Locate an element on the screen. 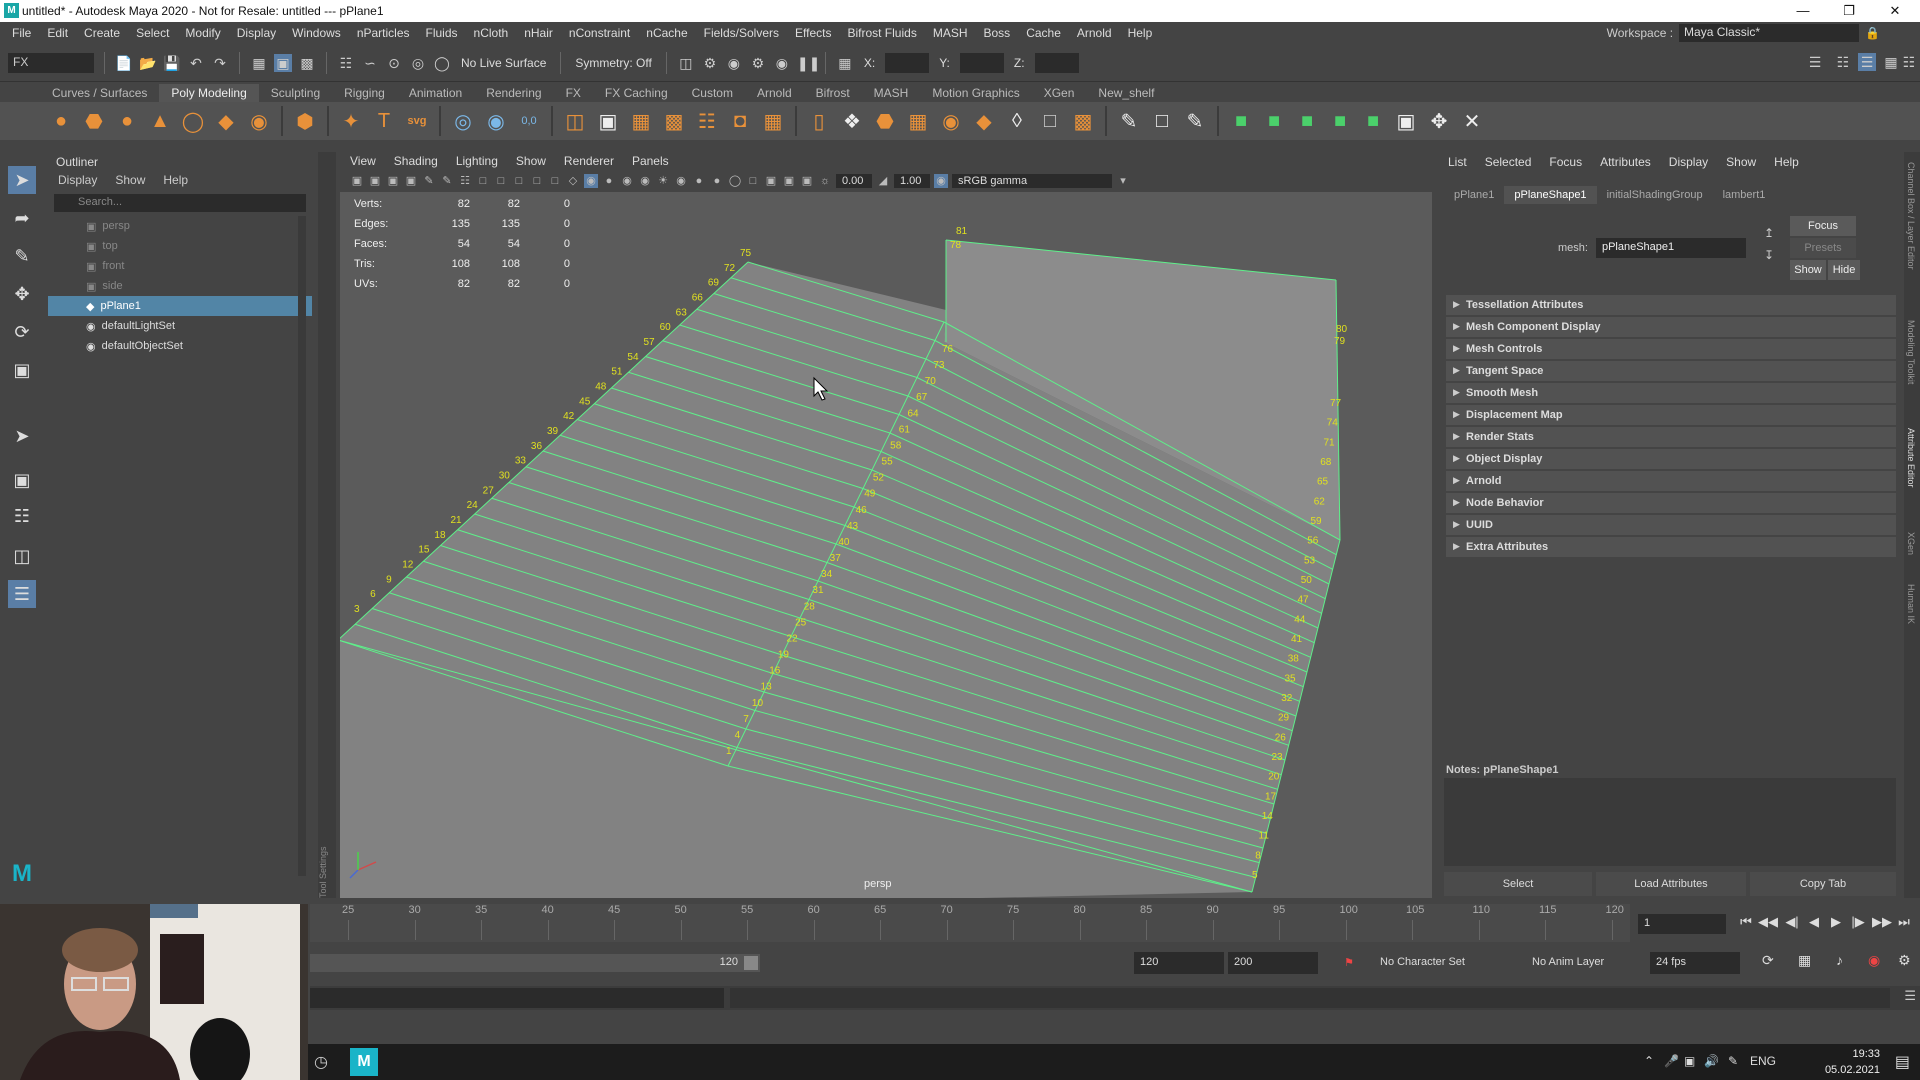 This screenshot has width=1920, height=1080. load-attributes-button: Load Attributes is located at coordinates (1671, 884).